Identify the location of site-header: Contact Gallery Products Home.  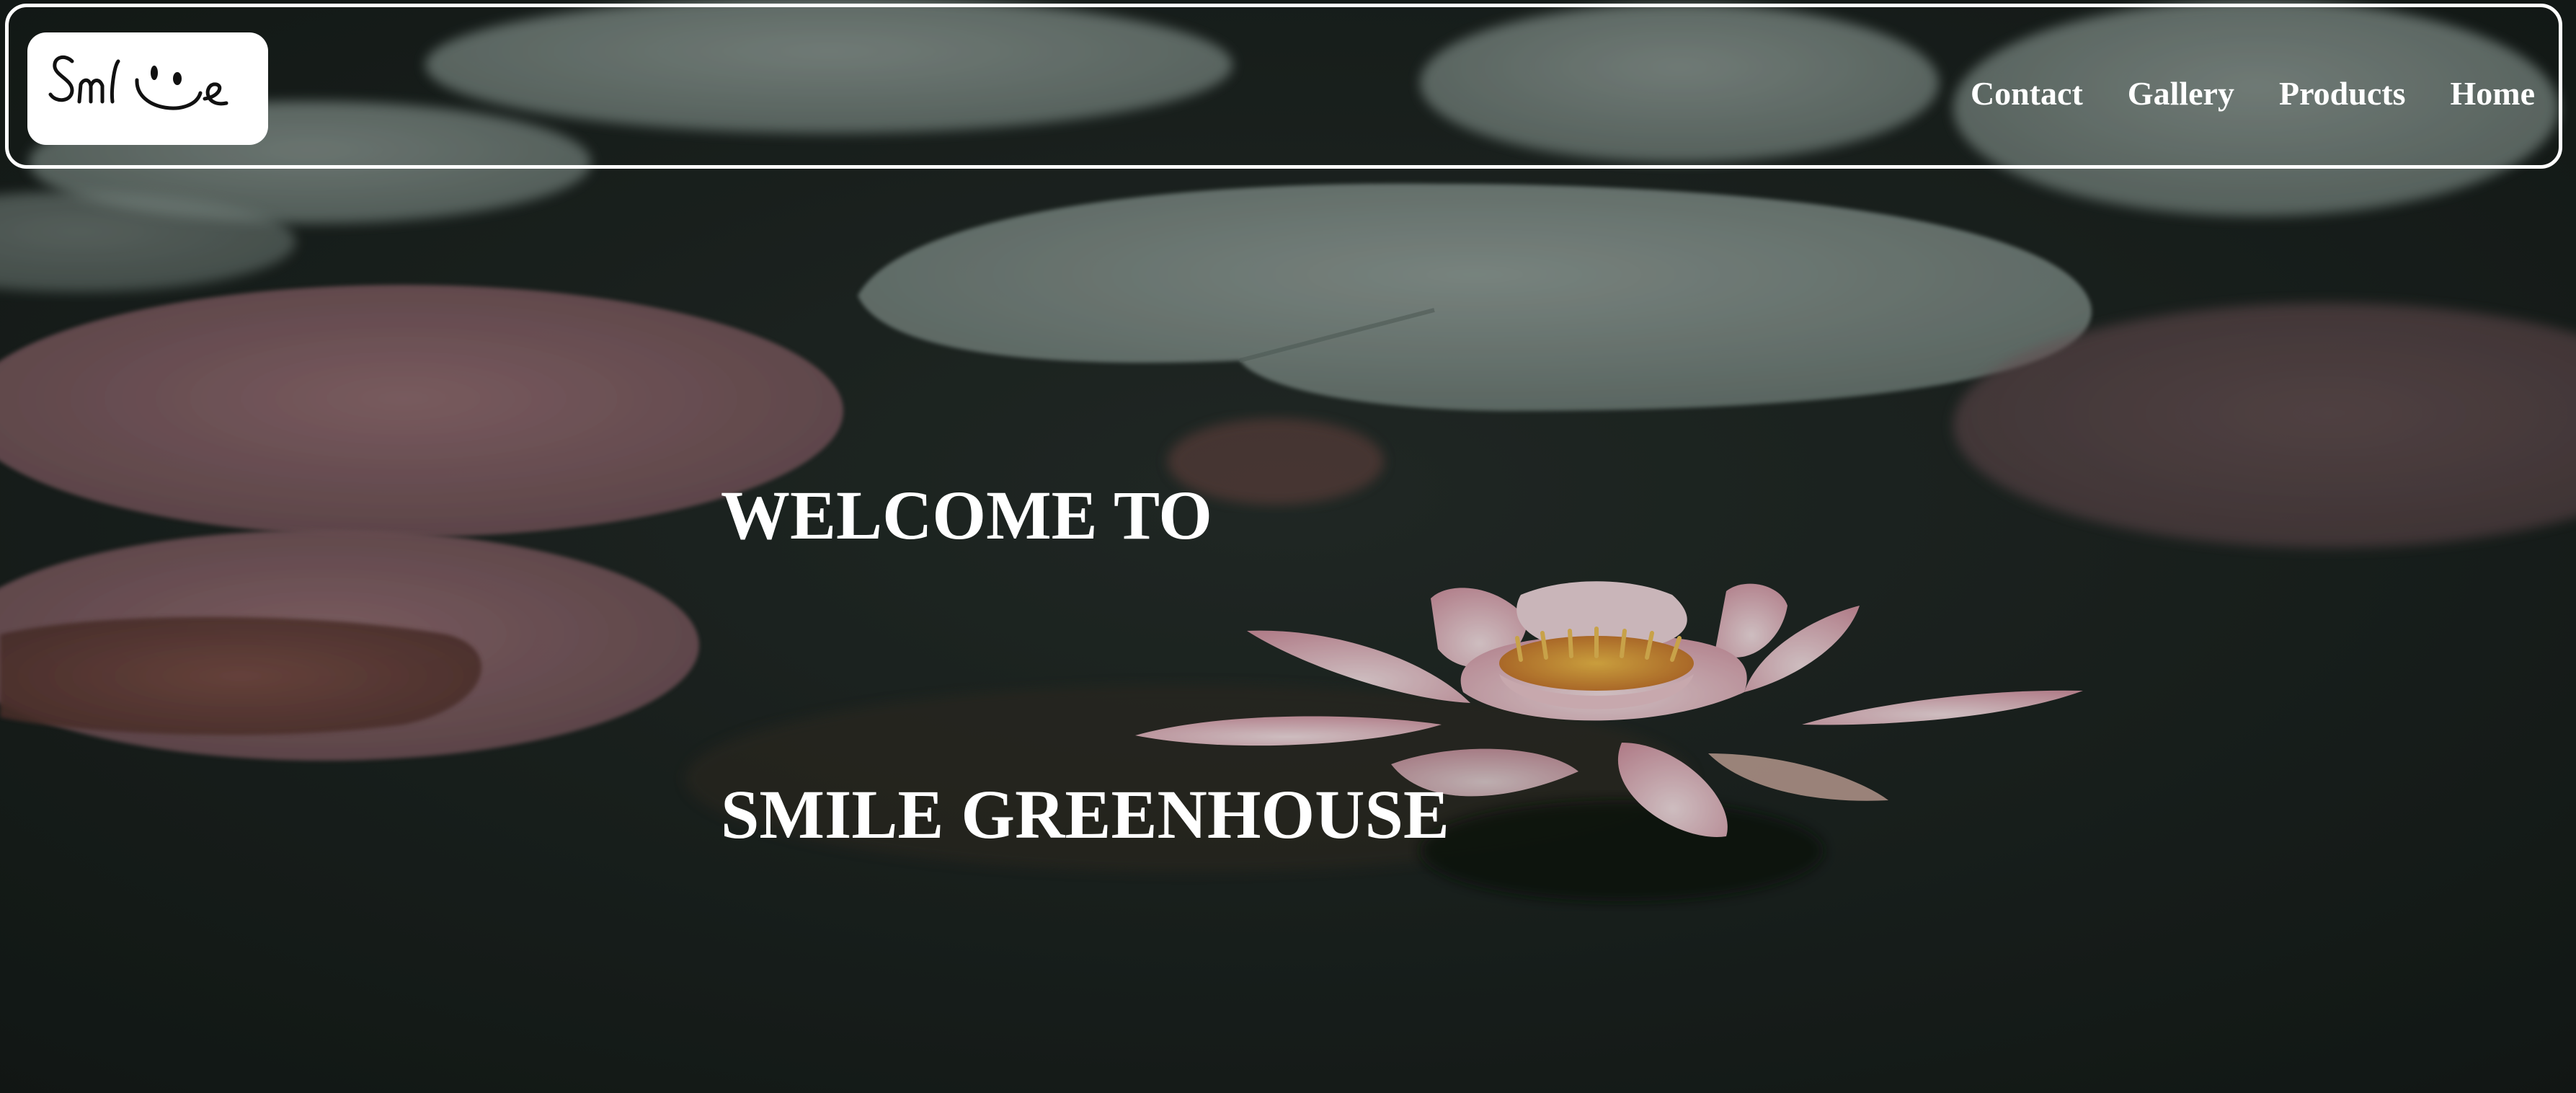
(1283, 86).